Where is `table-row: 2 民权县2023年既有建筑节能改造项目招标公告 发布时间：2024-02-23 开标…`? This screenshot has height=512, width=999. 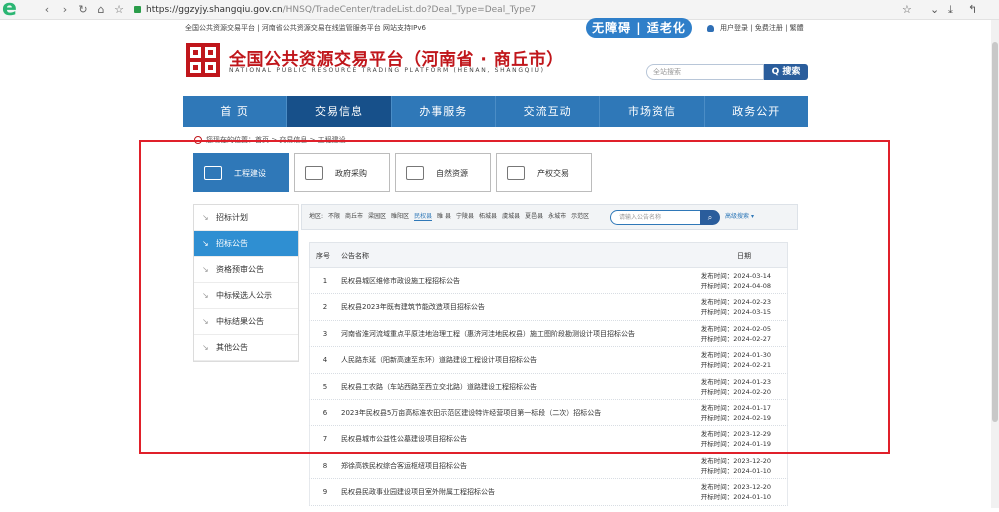
table-row: 2 民权县2023年既有建筑节能改造项目招标公告 发布时间：2024-02-23 开标… is located at coordinates (548, 307).